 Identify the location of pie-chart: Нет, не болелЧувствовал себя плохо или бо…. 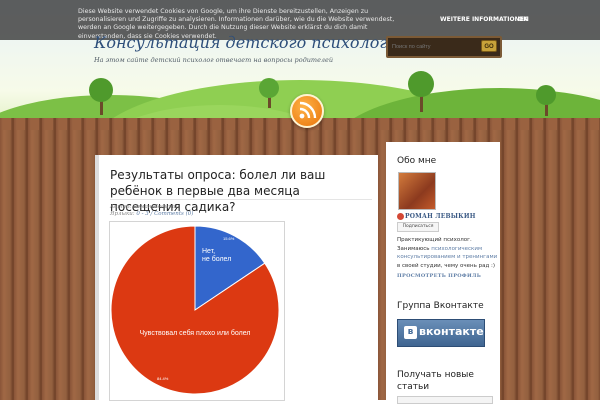
(195, 310).